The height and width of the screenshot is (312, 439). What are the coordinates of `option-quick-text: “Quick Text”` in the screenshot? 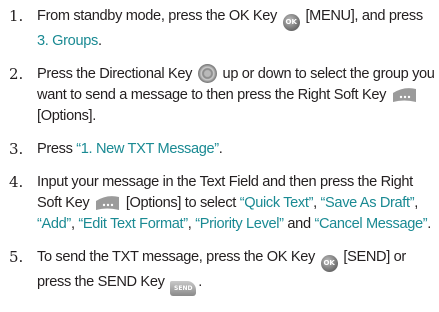 It's located at (276, 203).